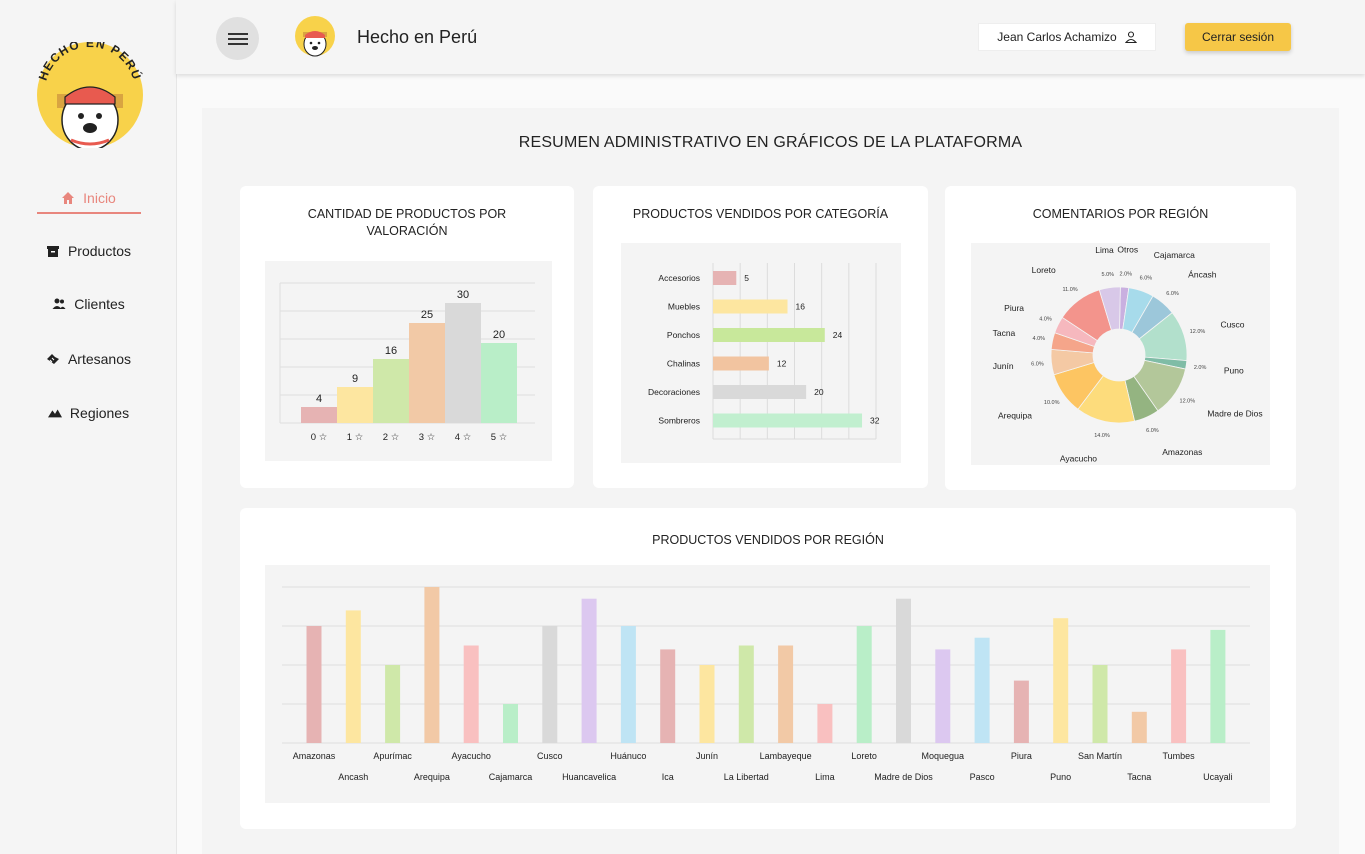 This screenshot has width=1365, height=854. I want to click on handshake-icon, so click(52, 359).